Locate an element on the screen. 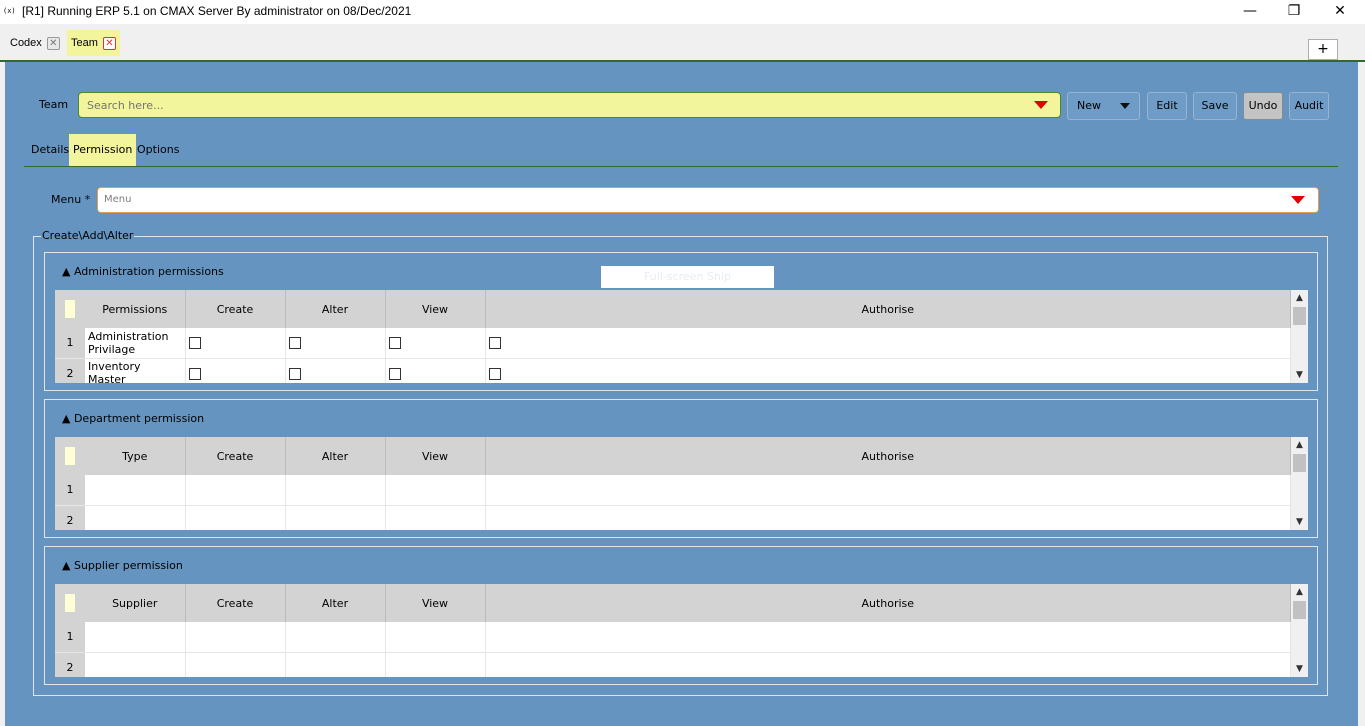  tab-options: Options is located at coordinates (158, 150).